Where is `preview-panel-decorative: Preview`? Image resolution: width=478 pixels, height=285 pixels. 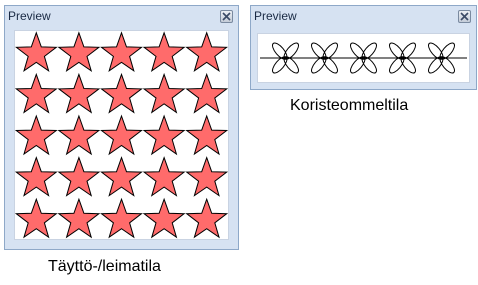 preview-panel-decorative: Preview is located at coordinates (363, 47).